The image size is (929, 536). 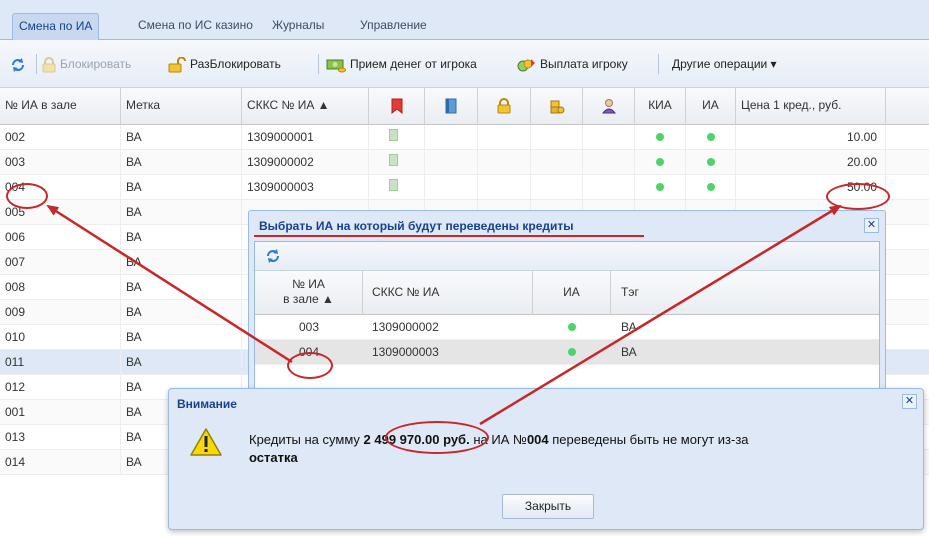 I want to click on select-row-status, so click(x=572, y=327).